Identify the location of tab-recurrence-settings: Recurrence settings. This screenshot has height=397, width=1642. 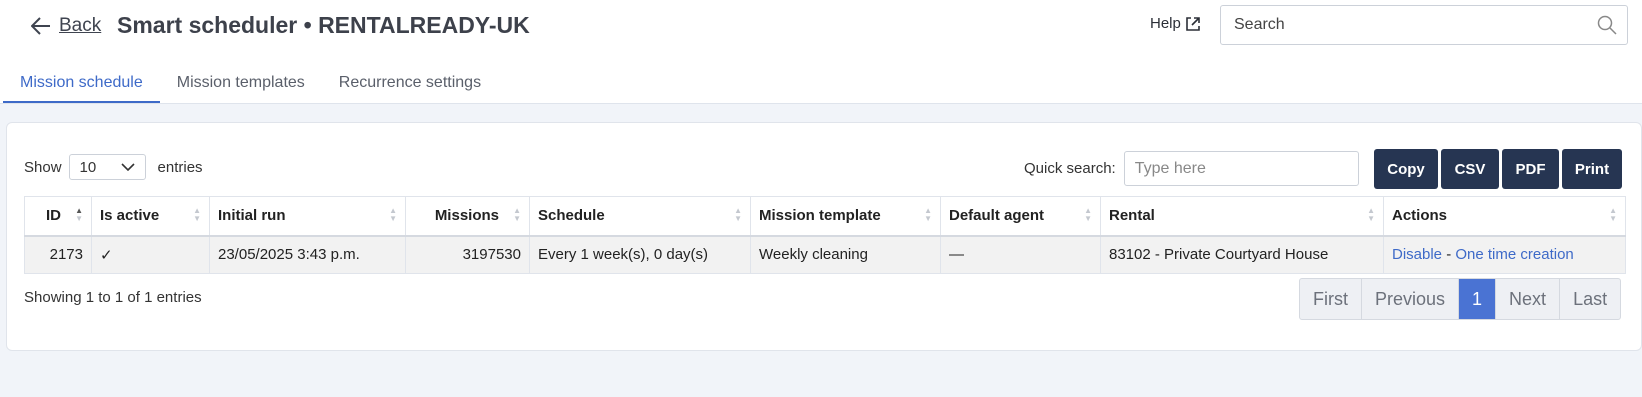
(410, 85).